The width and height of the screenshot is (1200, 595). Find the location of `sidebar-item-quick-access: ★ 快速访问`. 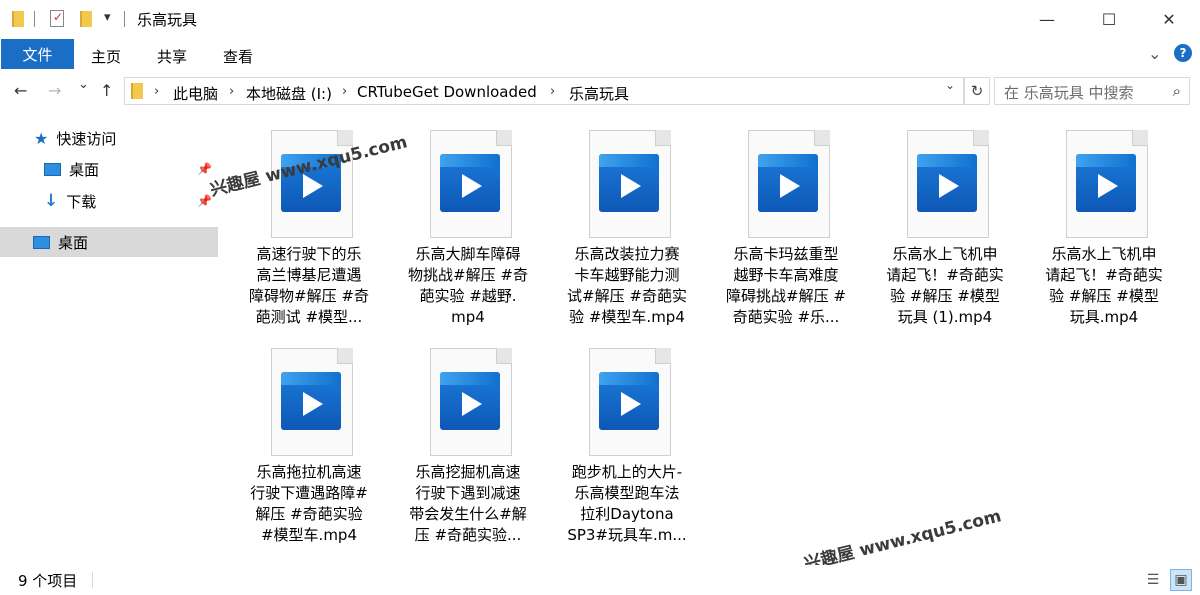

sidebar-item-quick-access: ★ 快速访问 is located at coordinates (75, 138).